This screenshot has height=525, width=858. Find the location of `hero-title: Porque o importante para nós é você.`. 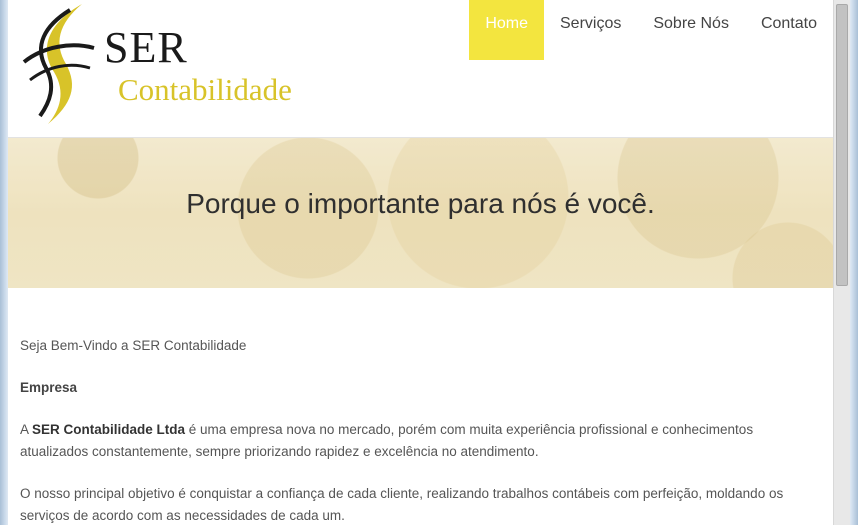

hero-title: Porque o importante para nós é você. is located at coordinates (420, 203).